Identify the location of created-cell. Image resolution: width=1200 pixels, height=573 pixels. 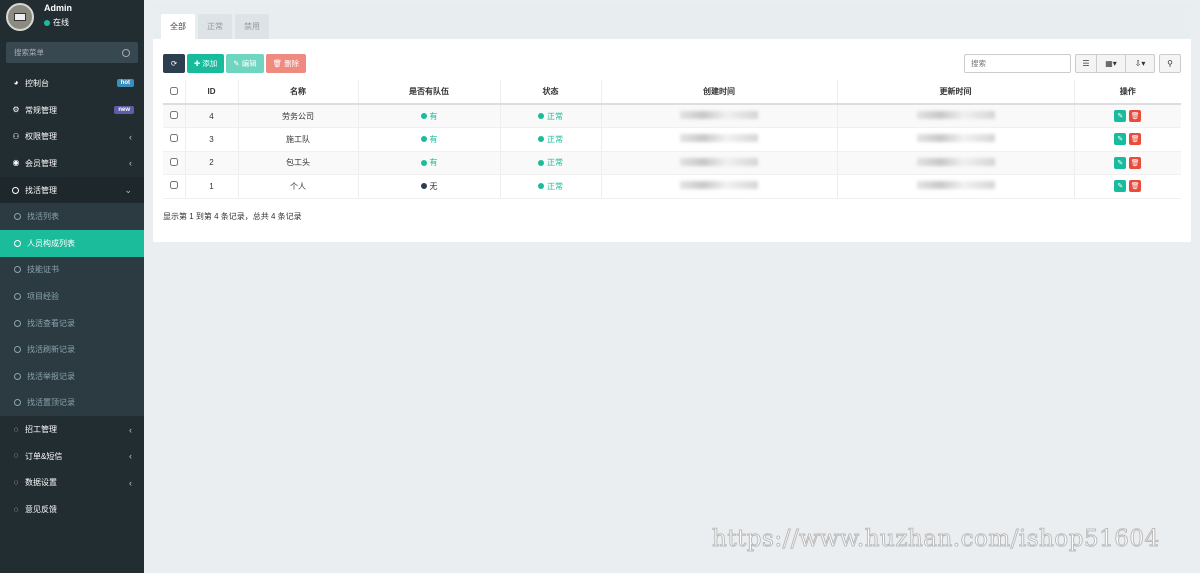
(719, 186).